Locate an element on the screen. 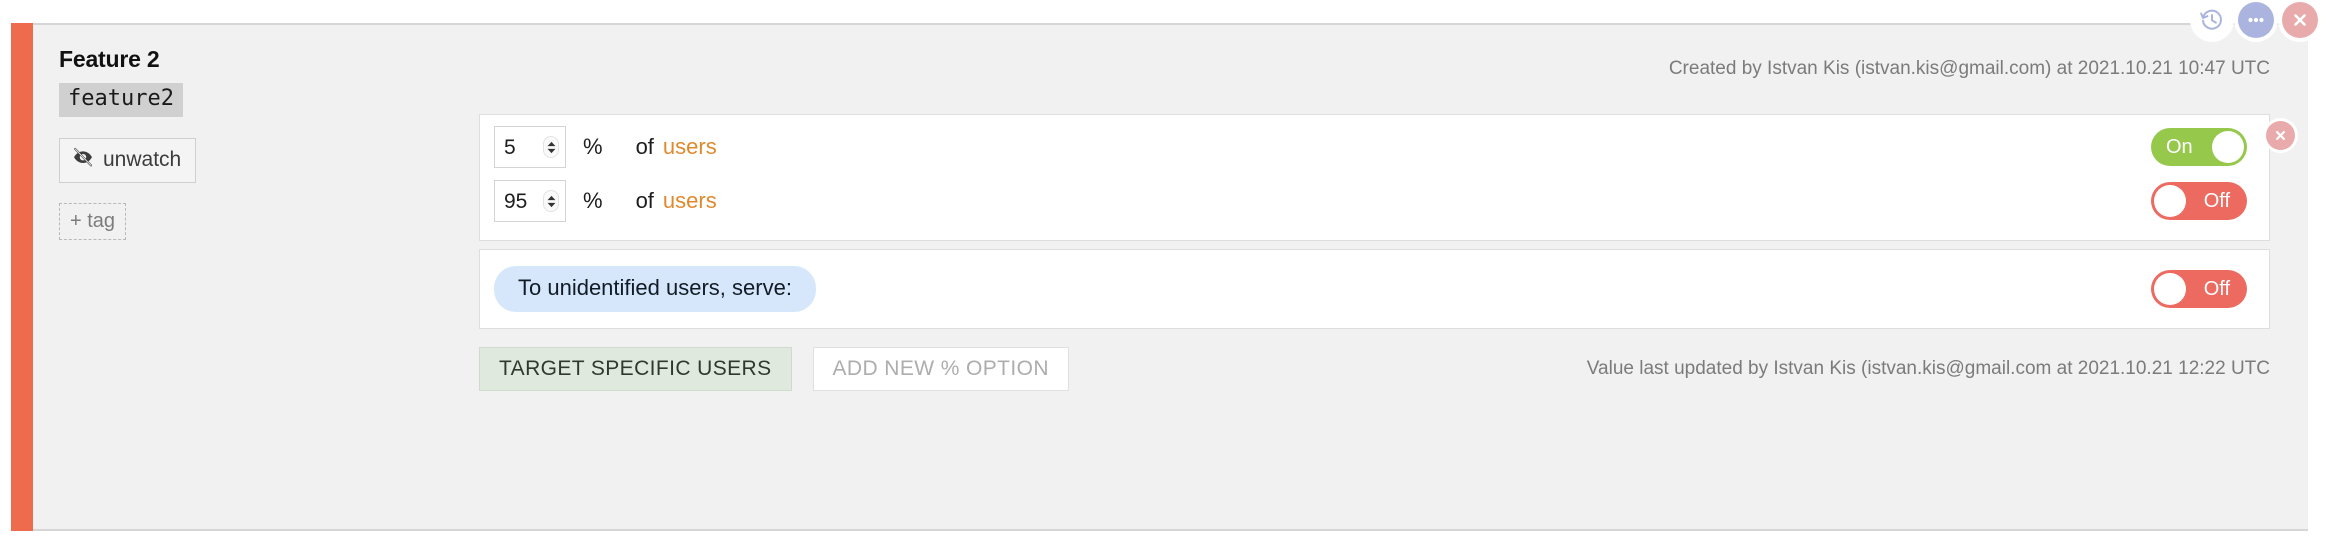 Image resolution: width=2330 pixels, height=544 pixels. remove-rule-card-icon is located at coordinates (2280, 135).